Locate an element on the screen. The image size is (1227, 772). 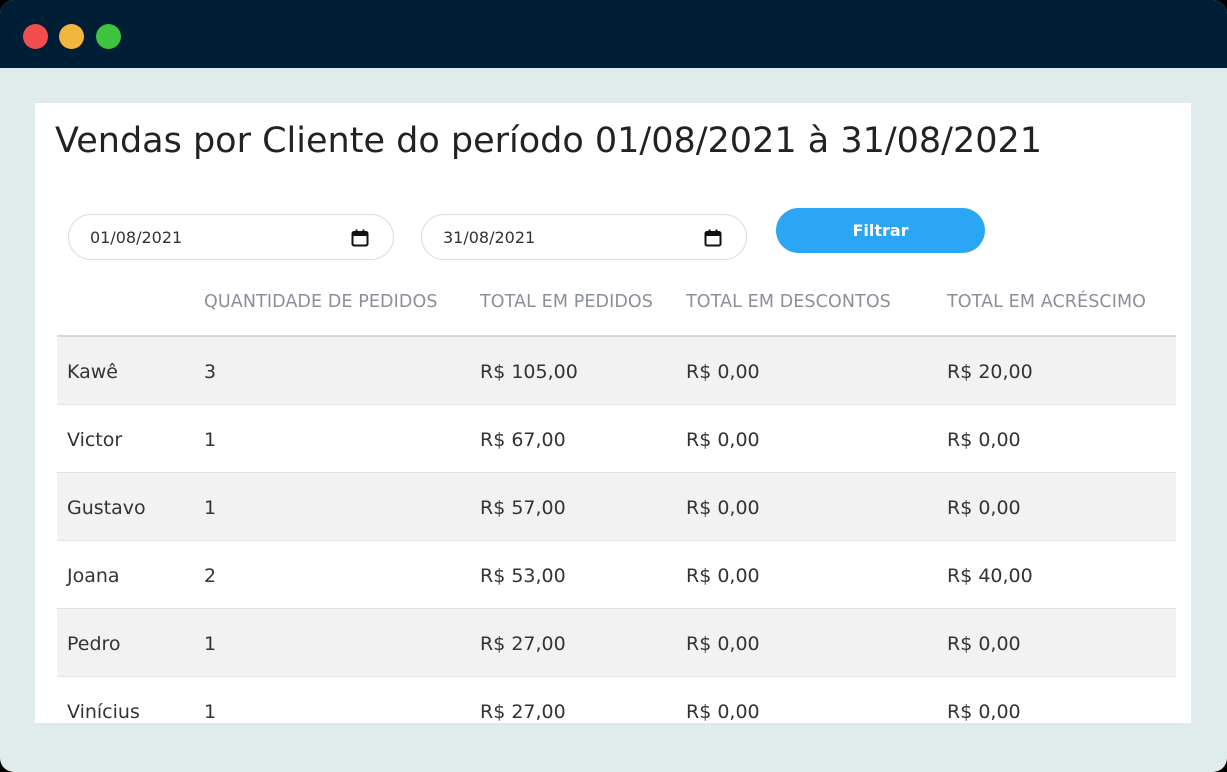
table-row: Kawê 3 R$ 105,00 R$ 0,00 R$ 20,00 is located at coordinates (616, 371).